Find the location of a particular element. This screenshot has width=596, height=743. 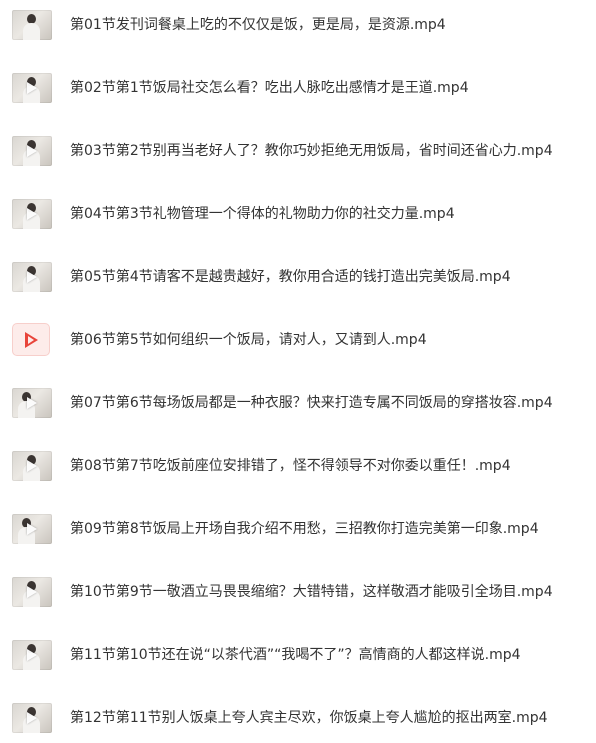

file-row: 第06节第5节如何组织一个饭局，请对人，又请到人.mp4 is located at coordinates (298, 340).